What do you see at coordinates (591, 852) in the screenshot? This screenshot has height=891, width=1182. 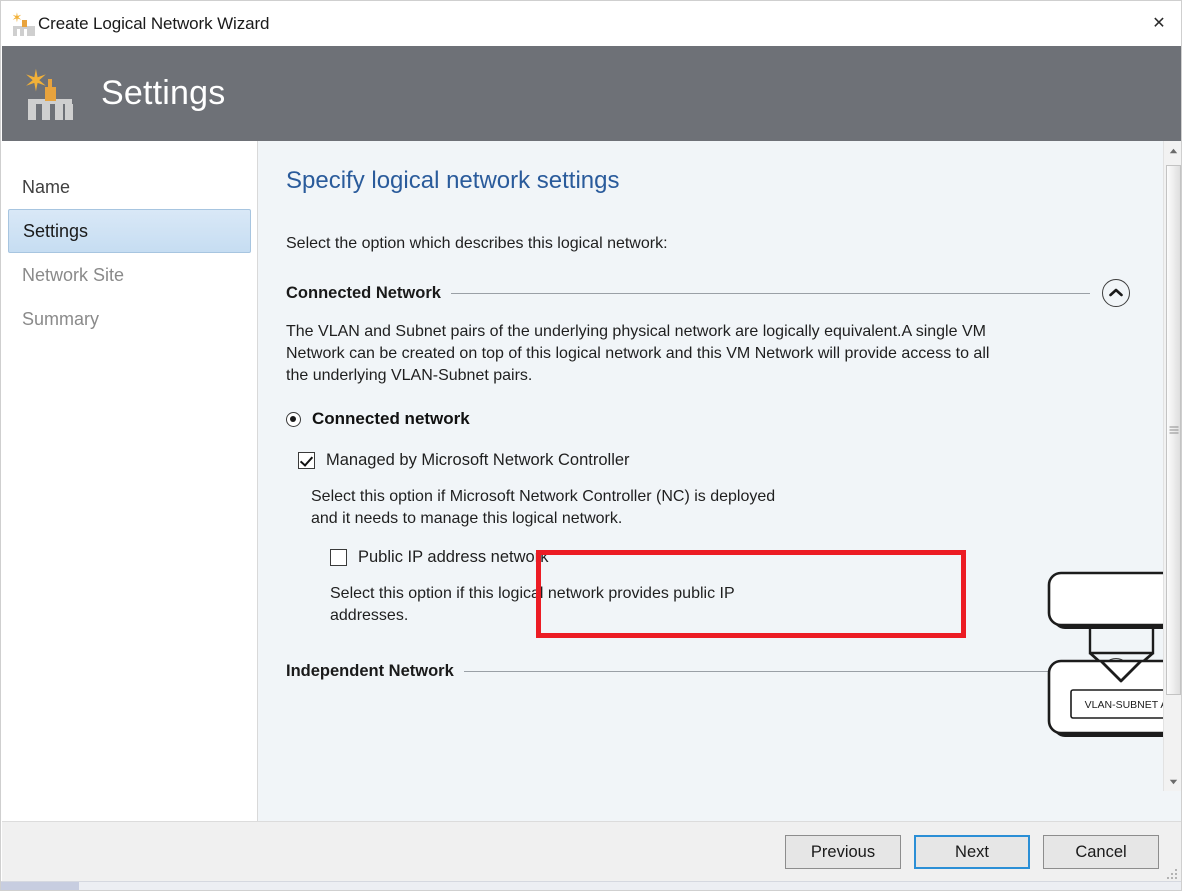 I see `wizard-footer: Previous Next Cancel` at bounding box center [591, 852].